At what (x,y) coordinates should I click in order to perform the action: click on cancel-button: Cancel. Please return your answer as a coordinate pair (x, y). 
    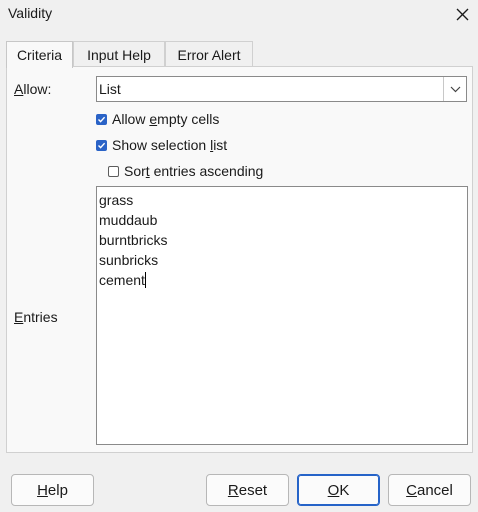
    Looking at the image, I should click on (429, 490).